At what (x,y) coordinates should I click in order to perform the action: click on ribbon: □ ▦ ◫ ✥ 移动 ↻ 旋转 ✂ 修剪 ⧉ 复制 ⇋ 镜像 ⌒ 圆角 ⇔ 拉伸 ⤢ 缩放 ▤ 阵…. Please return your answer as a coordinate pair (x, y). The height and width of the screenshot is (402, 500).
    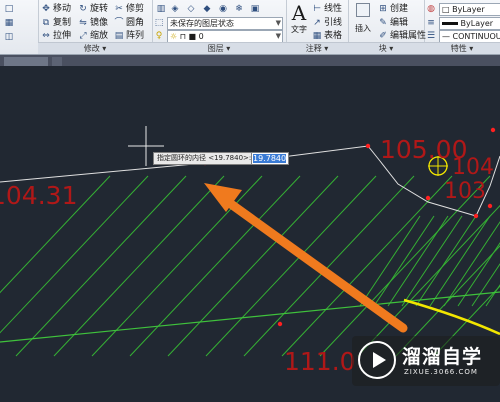
    Looking at the image, I should click on (250, 27).